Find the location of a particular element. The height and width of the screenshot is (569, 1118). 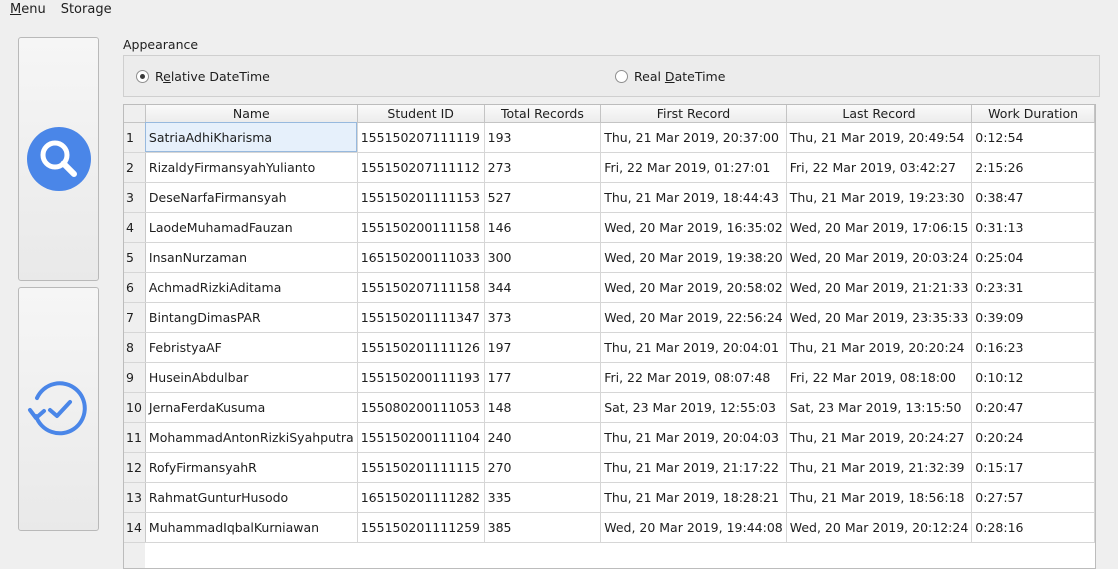

work-duration-cell: 0:27:57 is located at coordinates (1033, 497).